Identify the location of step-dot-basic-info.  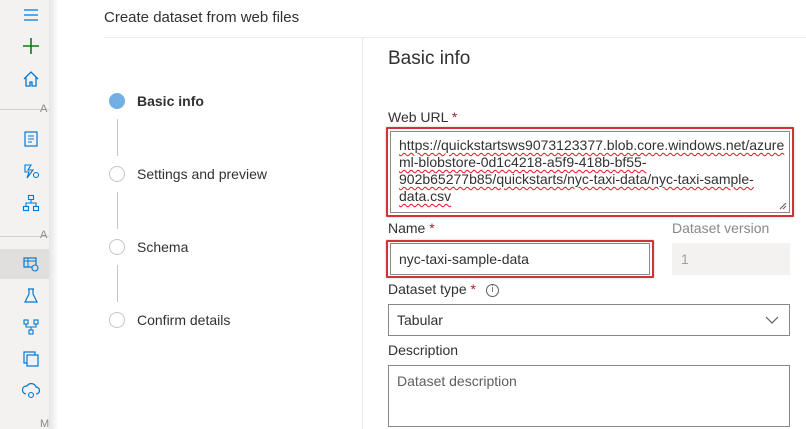
(117, 101).